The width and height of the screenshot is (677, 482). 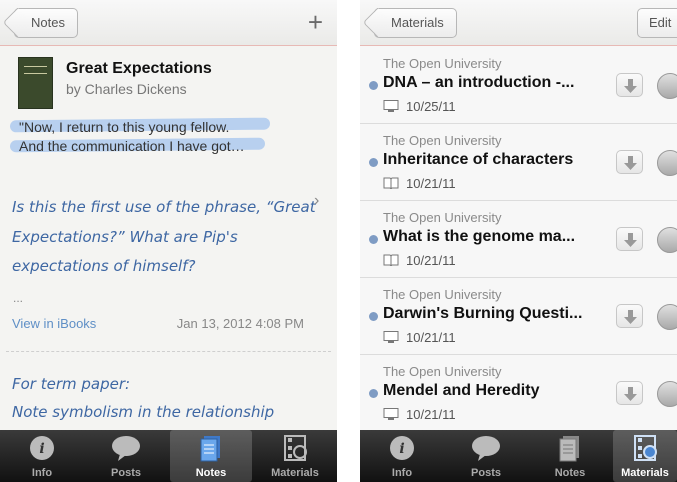 I want to click on materials-back-label: Materials, so click(x=417, y=22).